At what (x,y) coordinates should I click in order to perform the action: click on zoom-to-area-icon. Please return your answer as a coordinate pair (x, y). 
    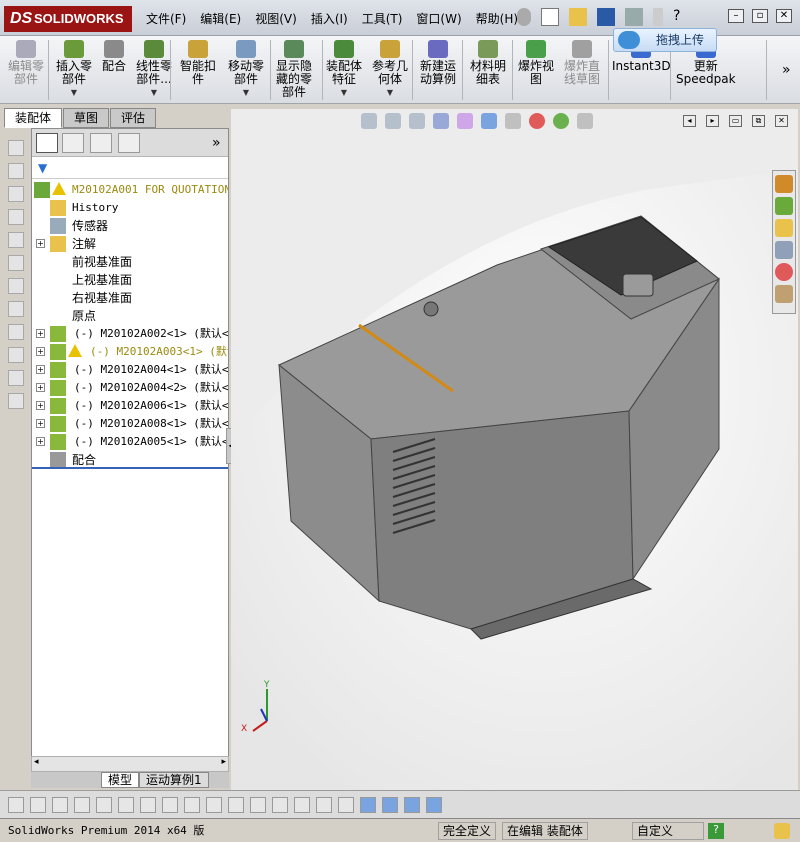
    Looking at the image, I should click on (393, 121).